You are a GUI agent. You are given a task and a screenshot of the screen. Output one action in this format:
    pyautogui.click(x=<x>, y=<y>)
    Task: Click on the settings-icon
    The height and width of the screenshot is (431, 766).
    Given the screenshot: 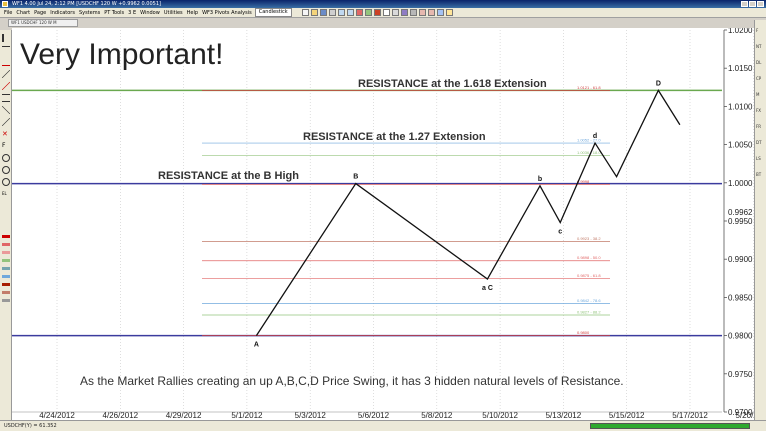 What is the action you would take?
    pyautogui.click(x=413, y=12)
    